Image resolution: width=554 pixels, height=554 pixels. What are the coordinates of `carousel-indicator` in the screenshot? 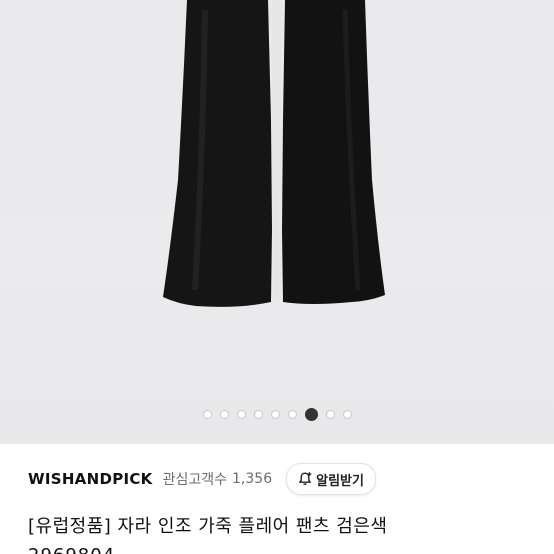 It's located at (277, 414).